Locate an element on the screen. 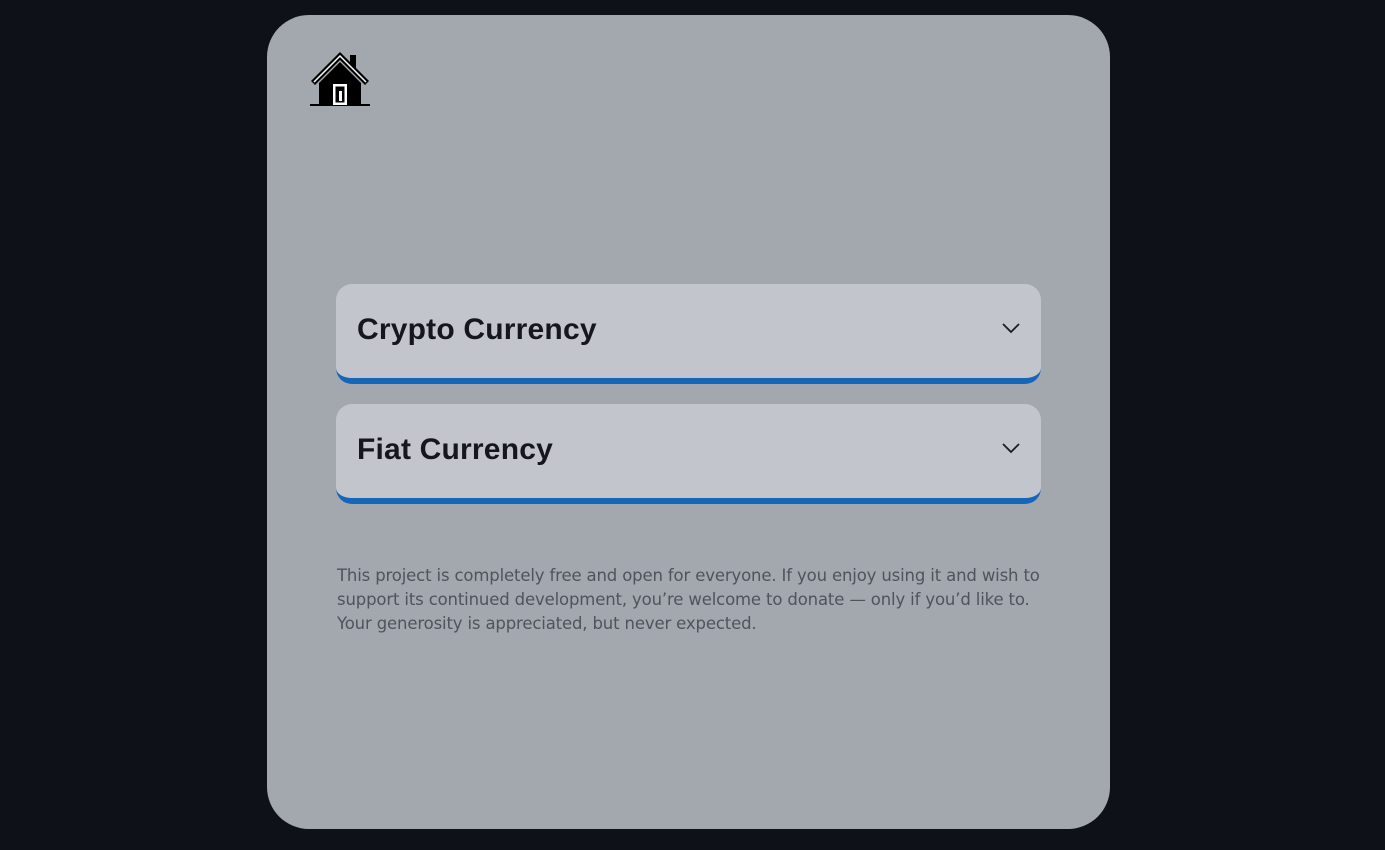 This screenshot has height=850, width=1385. accordion-crypto-currency: Crypto Currency is located at coordinates (688, 334).